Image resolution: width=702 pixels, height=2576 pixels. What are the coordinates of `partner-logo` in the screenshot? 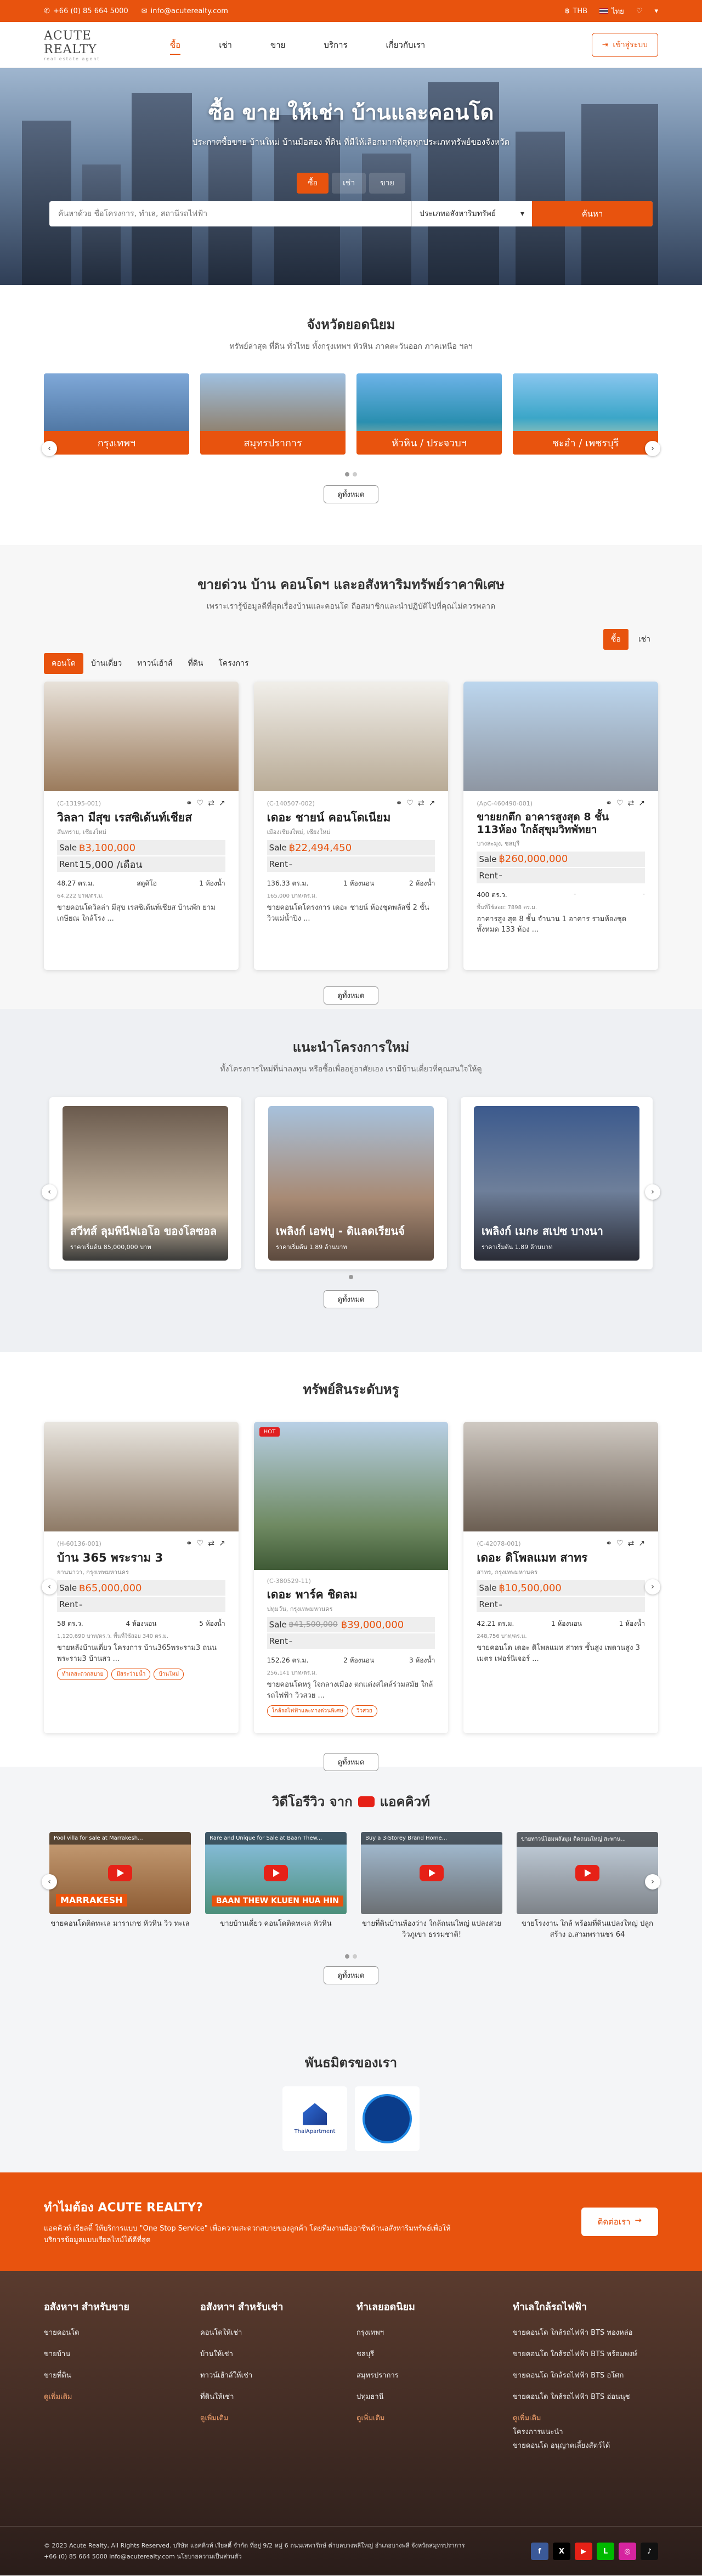 It's located at (388, 2118).